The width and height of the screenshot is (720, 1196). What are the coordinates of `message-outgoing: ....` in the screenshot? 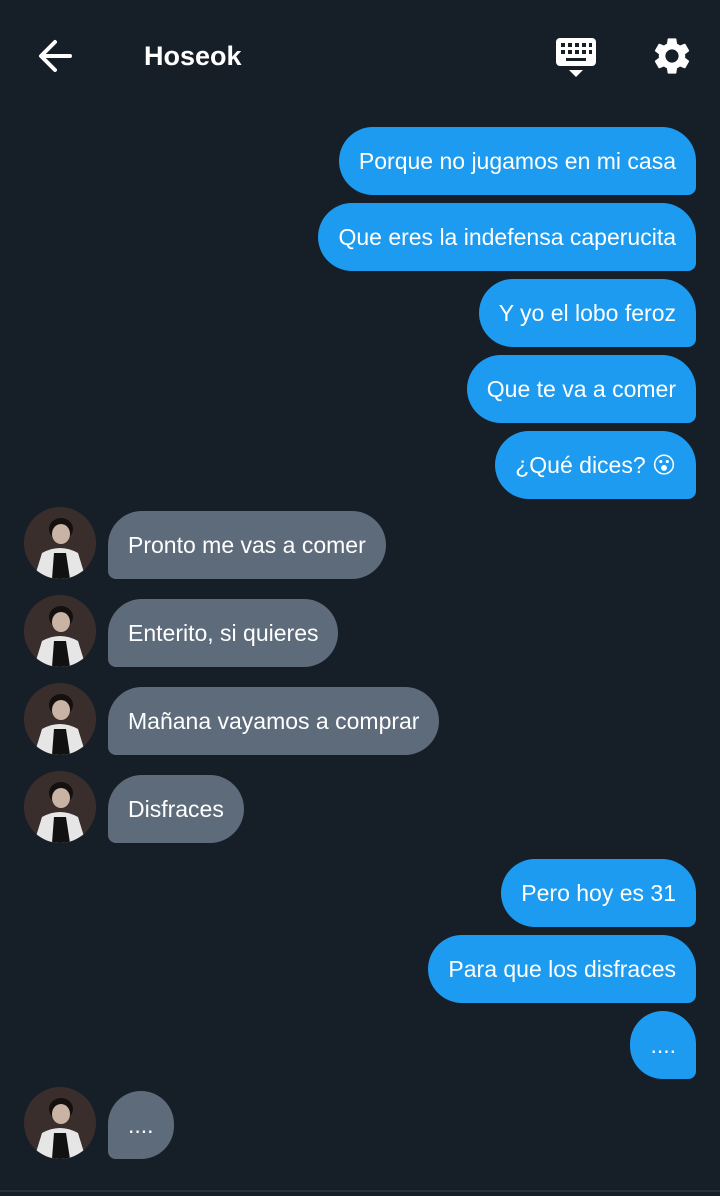 It's located at (663, 1045).